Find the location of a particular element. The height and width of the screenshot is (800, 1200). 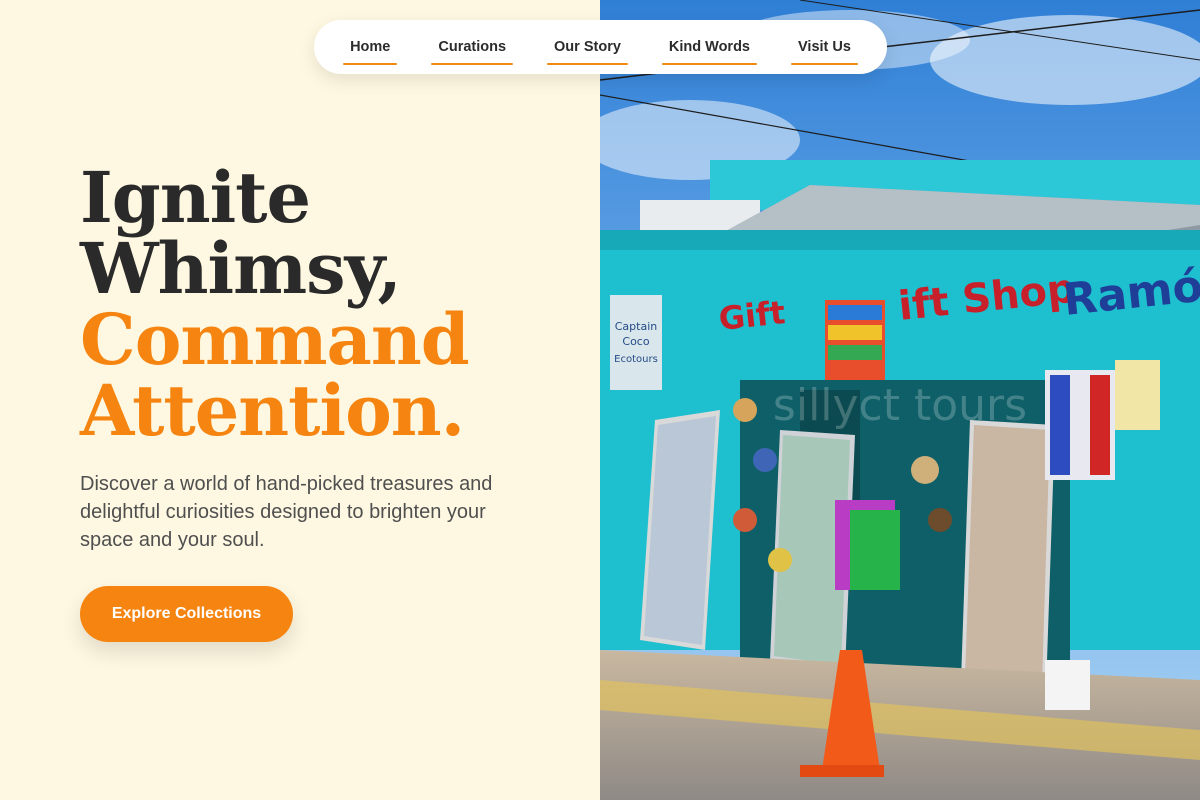

explore-collections-button: Explore Collections is located at coordinates (186, 614).